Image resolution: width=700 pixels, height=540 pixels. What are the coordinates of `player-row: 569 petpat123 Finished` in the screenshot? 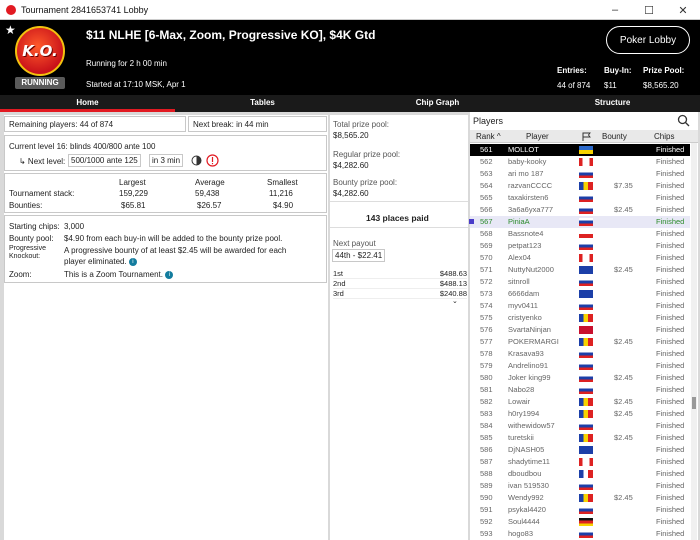 It's located at (580, 246).